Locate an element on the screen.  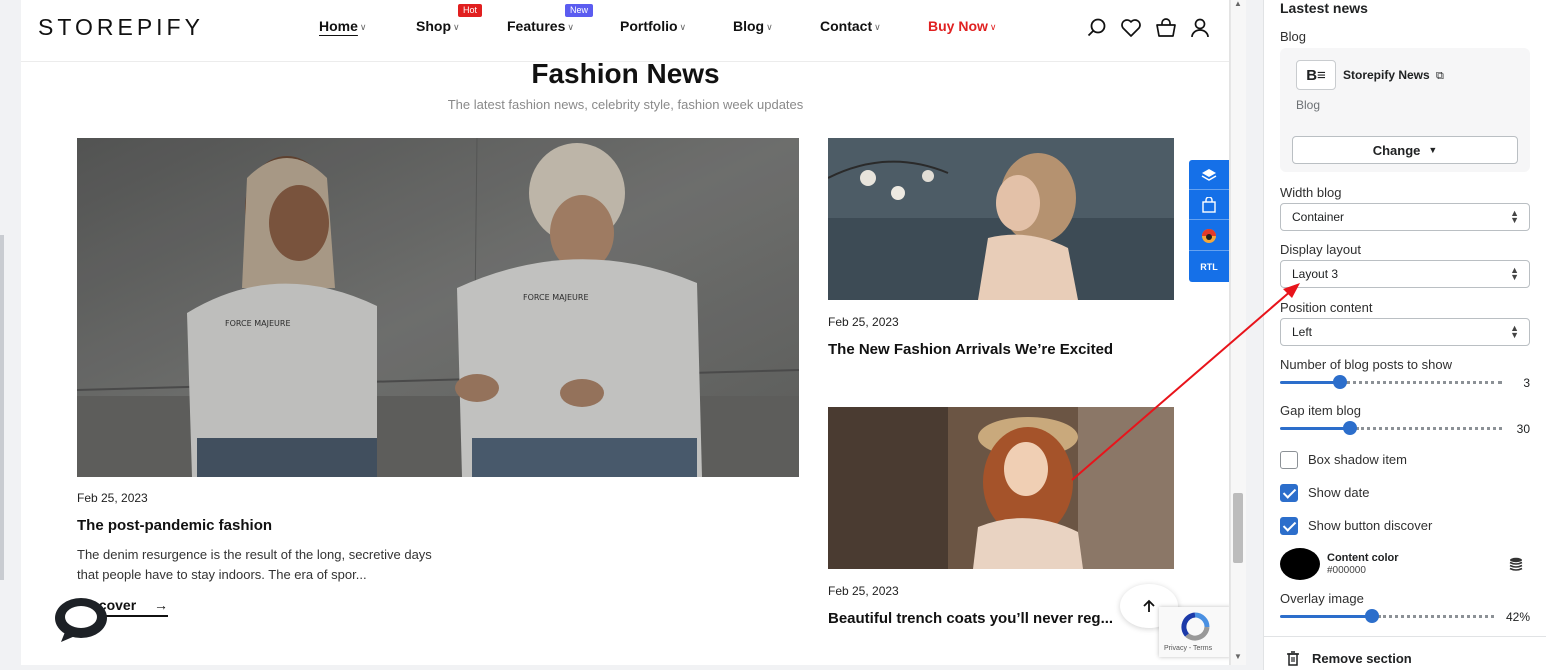
rtl-button: RTL is located at coordinates (1209, 267).